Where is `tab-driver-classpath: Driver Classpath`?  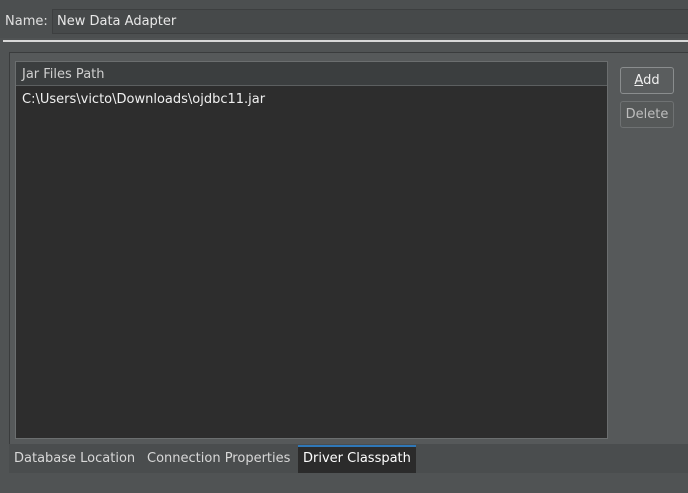 tab-driver-classpath: Driver Classpath is located at coordinates (357, 459).